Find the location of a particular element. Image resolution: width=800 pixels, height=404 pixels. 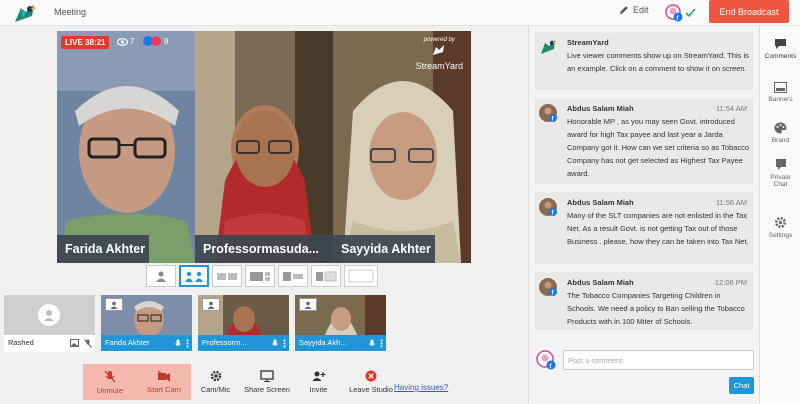

watermark-brand: StreamYard is located at coordinates (439, 66).